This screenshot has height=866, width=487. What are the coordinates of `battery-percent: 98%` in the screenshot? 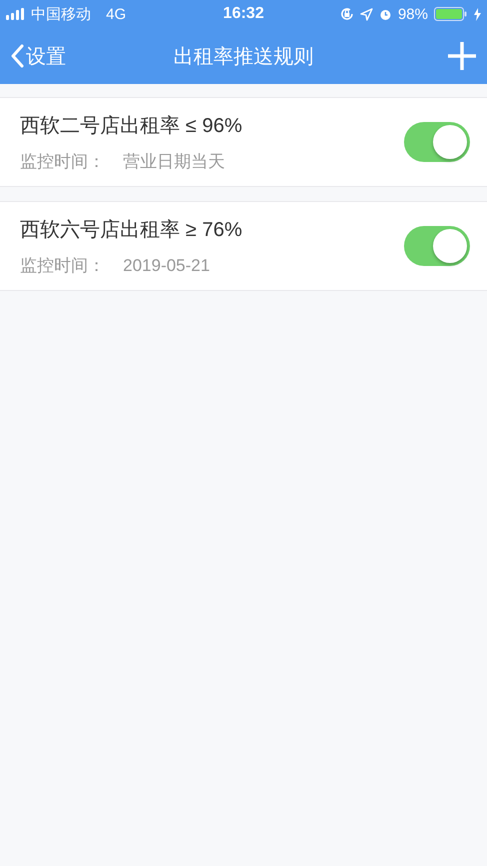 It's located at (413, 14).